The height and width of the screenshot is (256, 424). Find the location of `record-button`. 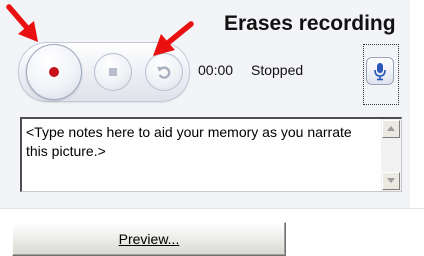

record-button is located at coordinates (54, 72).